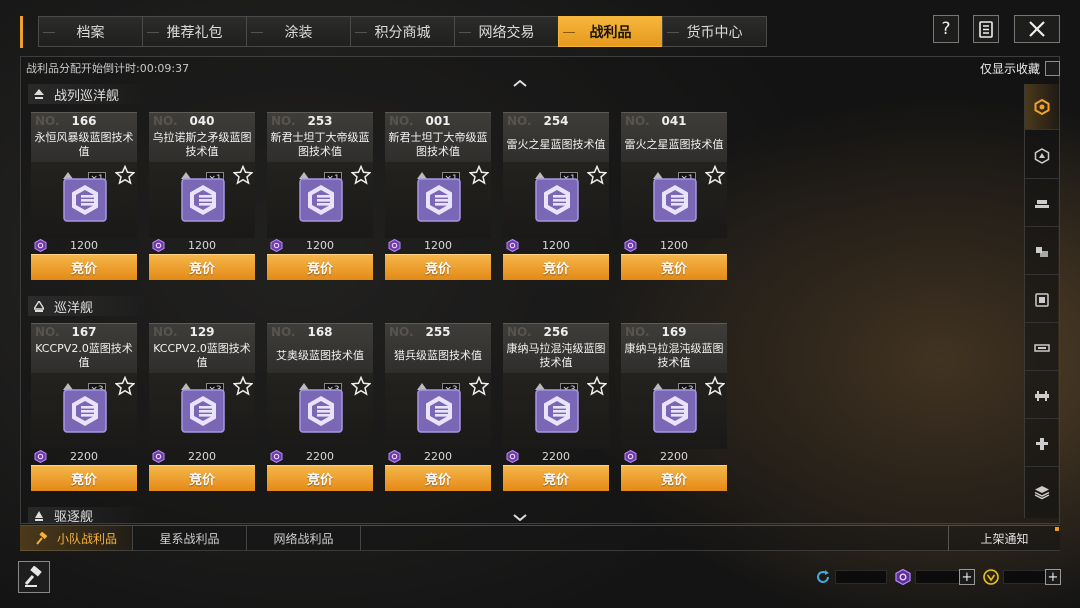 This screenshot has height=608, width=1080. I want to click on card-number: 129, so click(202, 332).